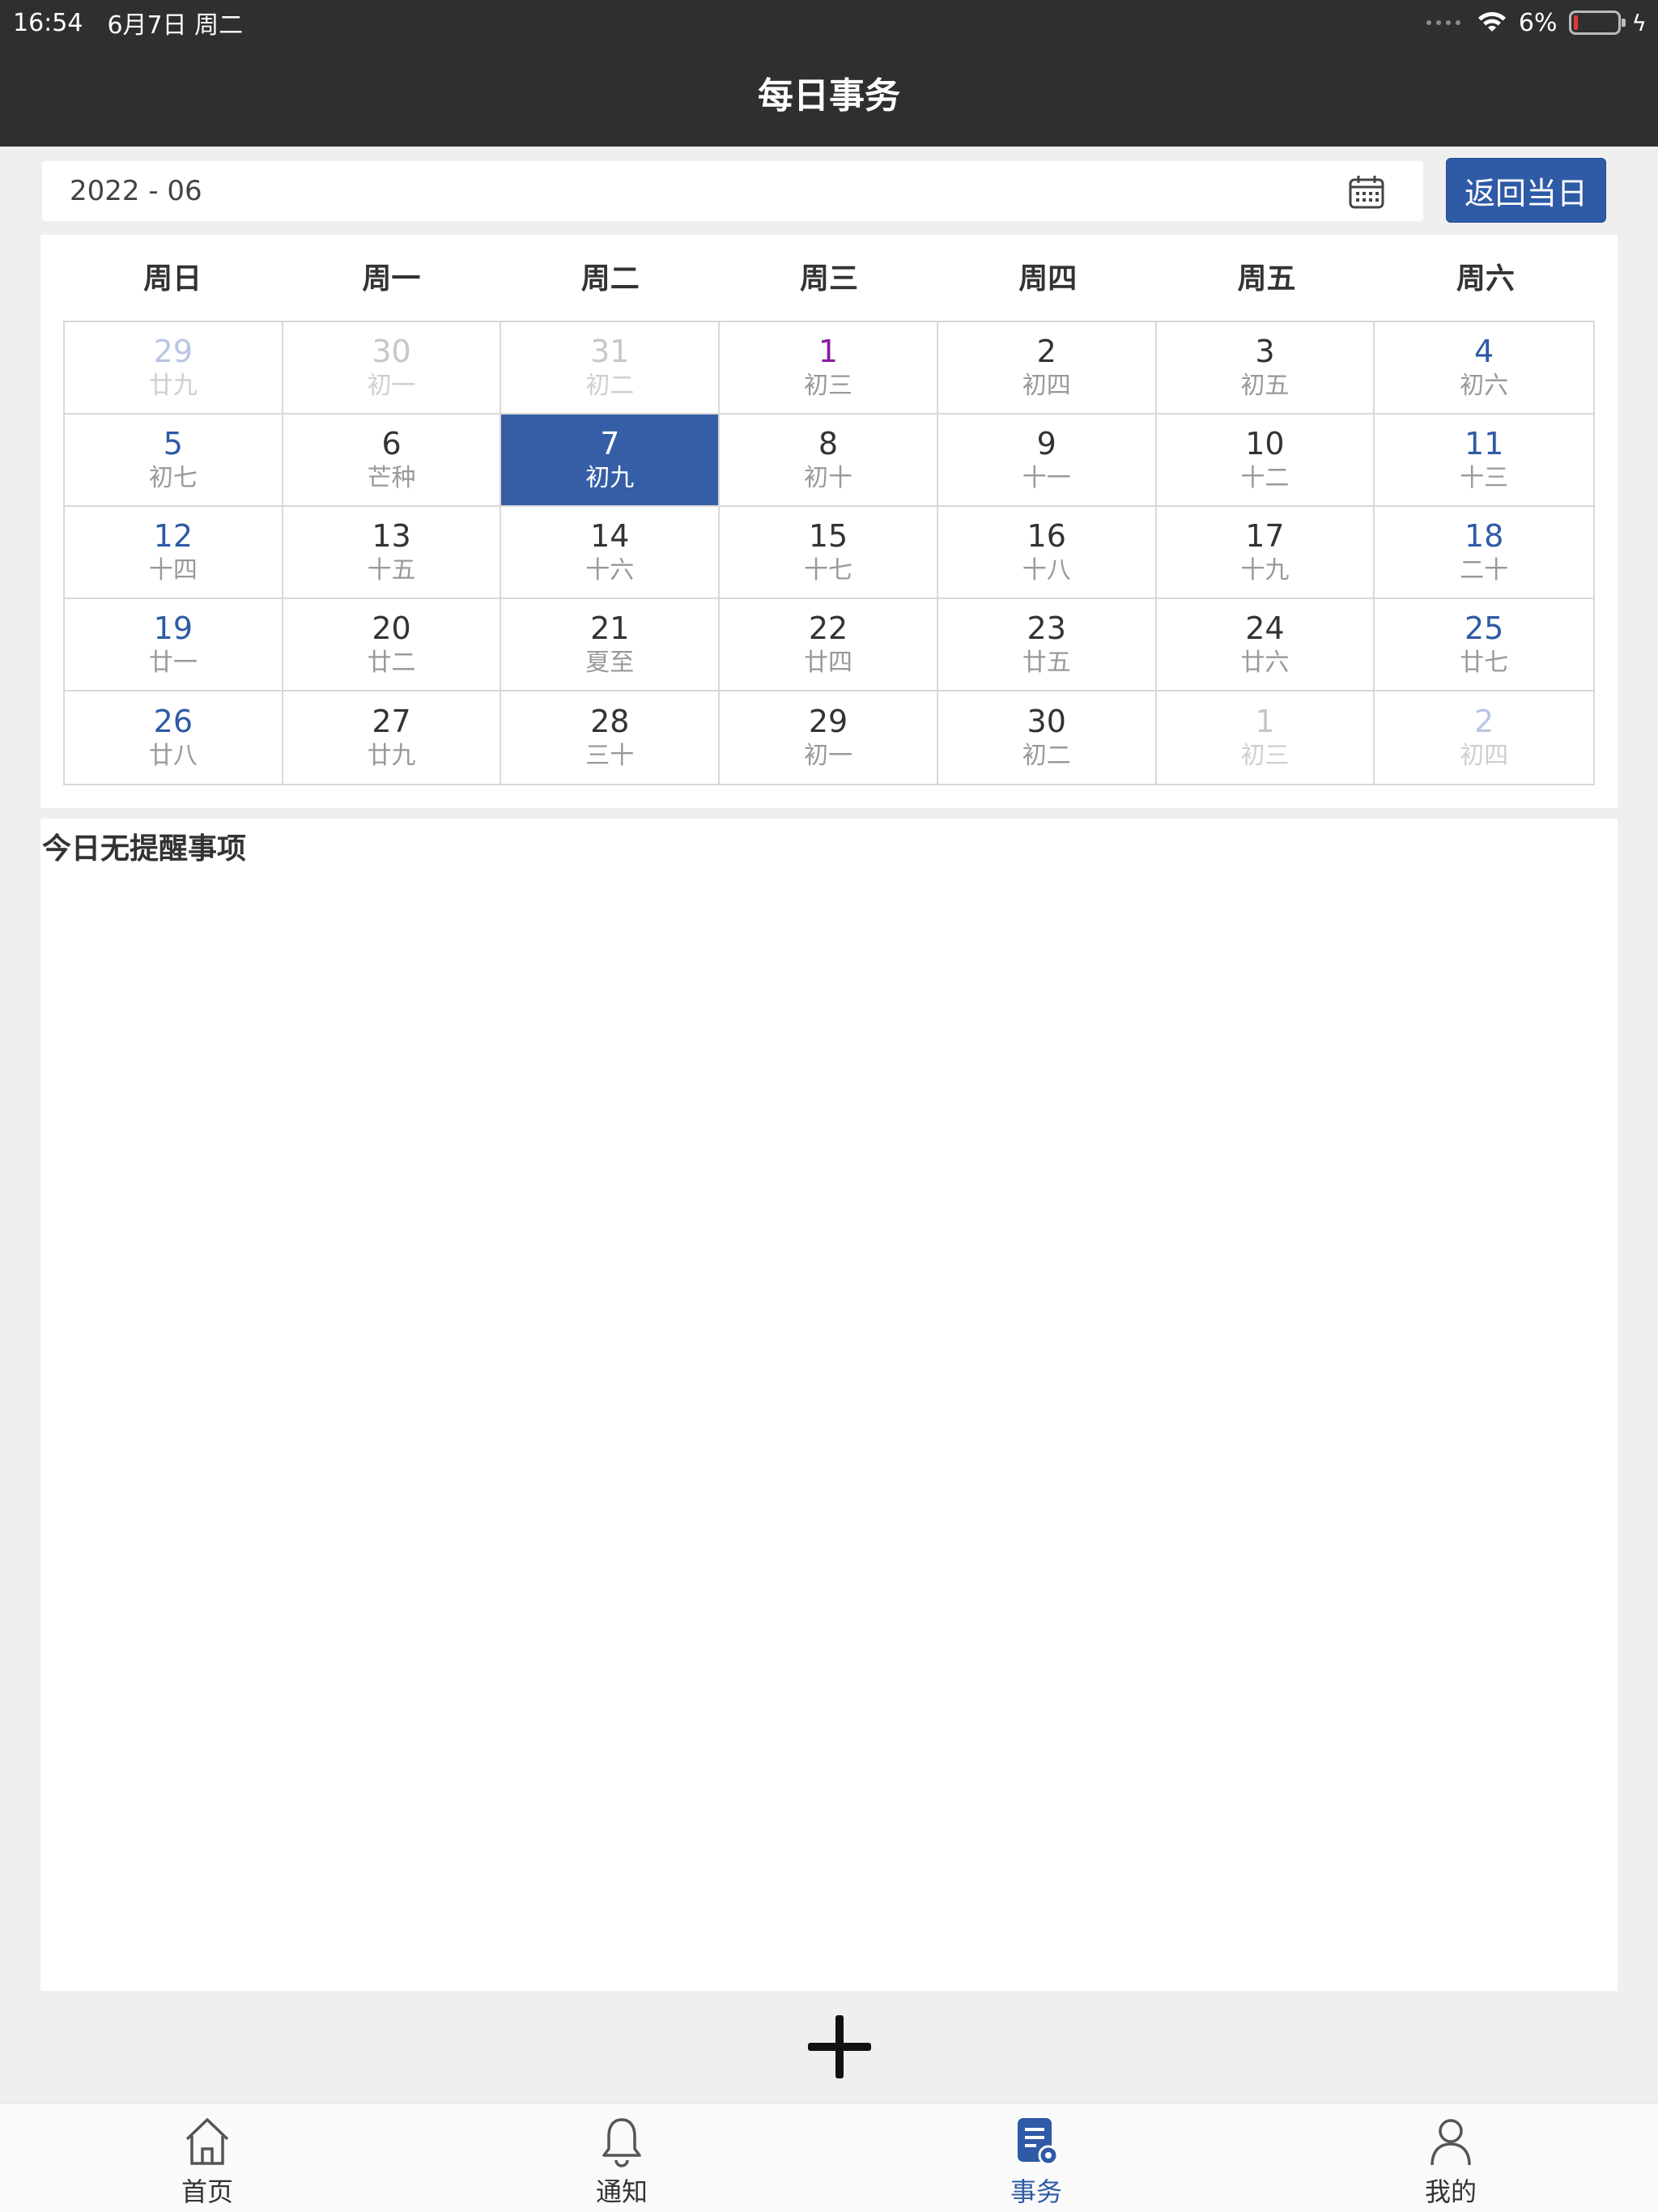  Describe the element at coordinates (827, 663) in the screenshot. I see `lunar-date: 廿四` at that location.